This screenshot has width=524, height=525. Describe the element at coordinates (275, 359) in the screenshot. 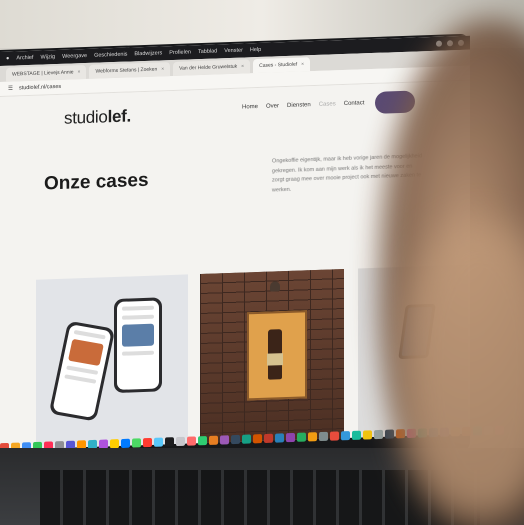

I see `bottle-label` at that location.